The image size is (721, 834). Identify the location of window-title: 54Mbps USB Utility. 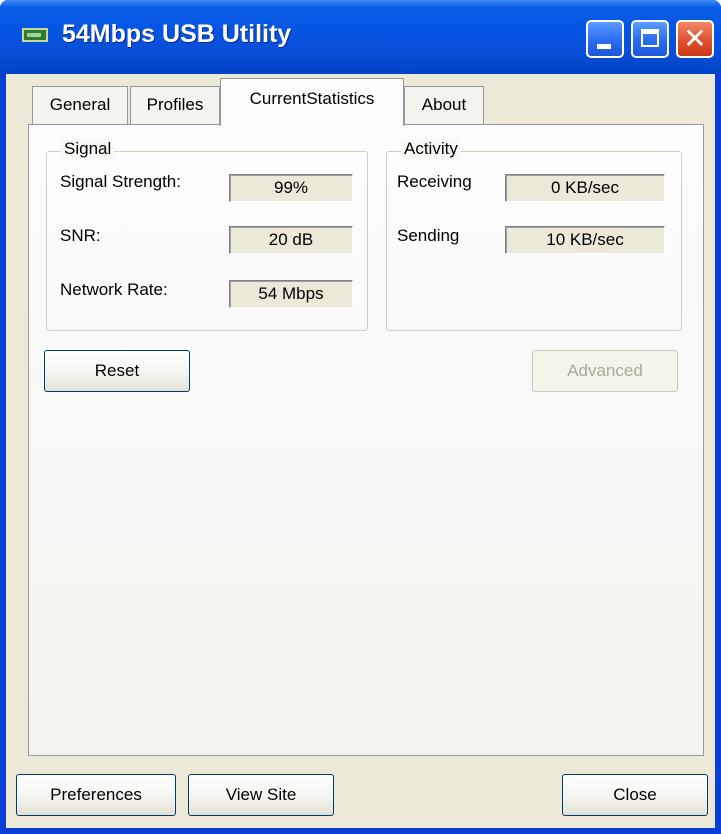
(177, 34).